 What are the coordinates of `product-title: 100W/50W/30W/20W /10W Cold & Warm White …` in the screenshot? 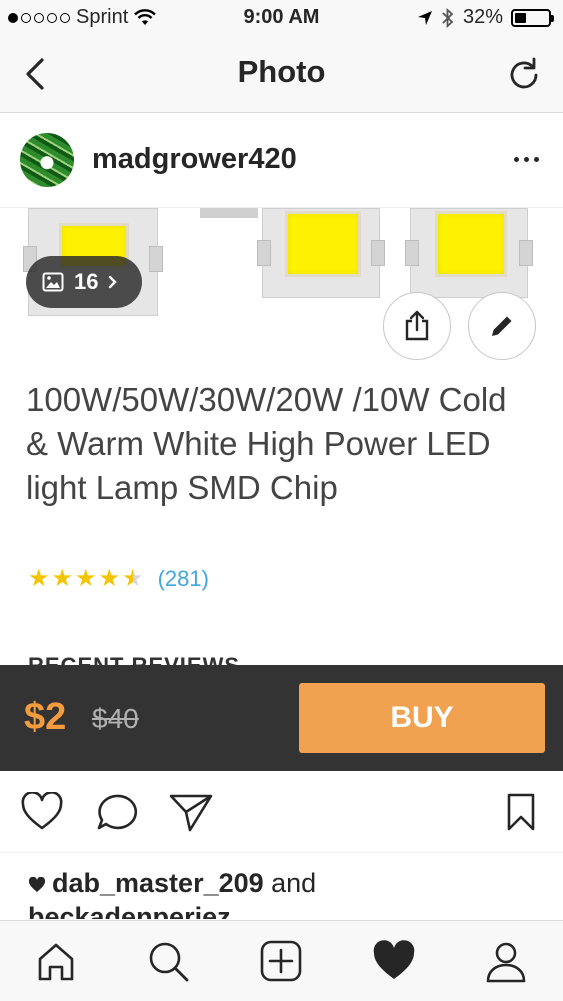 It's located at (266, 443).